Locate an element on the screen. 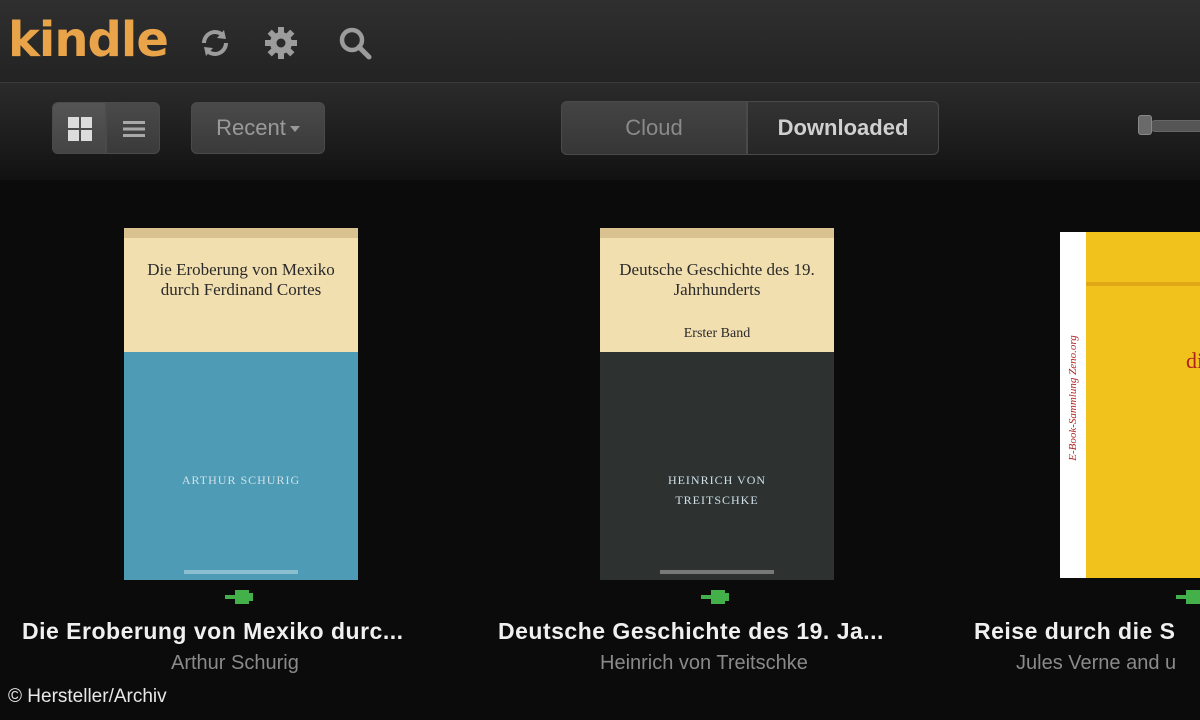 The height and width of the screenshot is (720, 1200). sync-icon is located at coordinates (215, 43).